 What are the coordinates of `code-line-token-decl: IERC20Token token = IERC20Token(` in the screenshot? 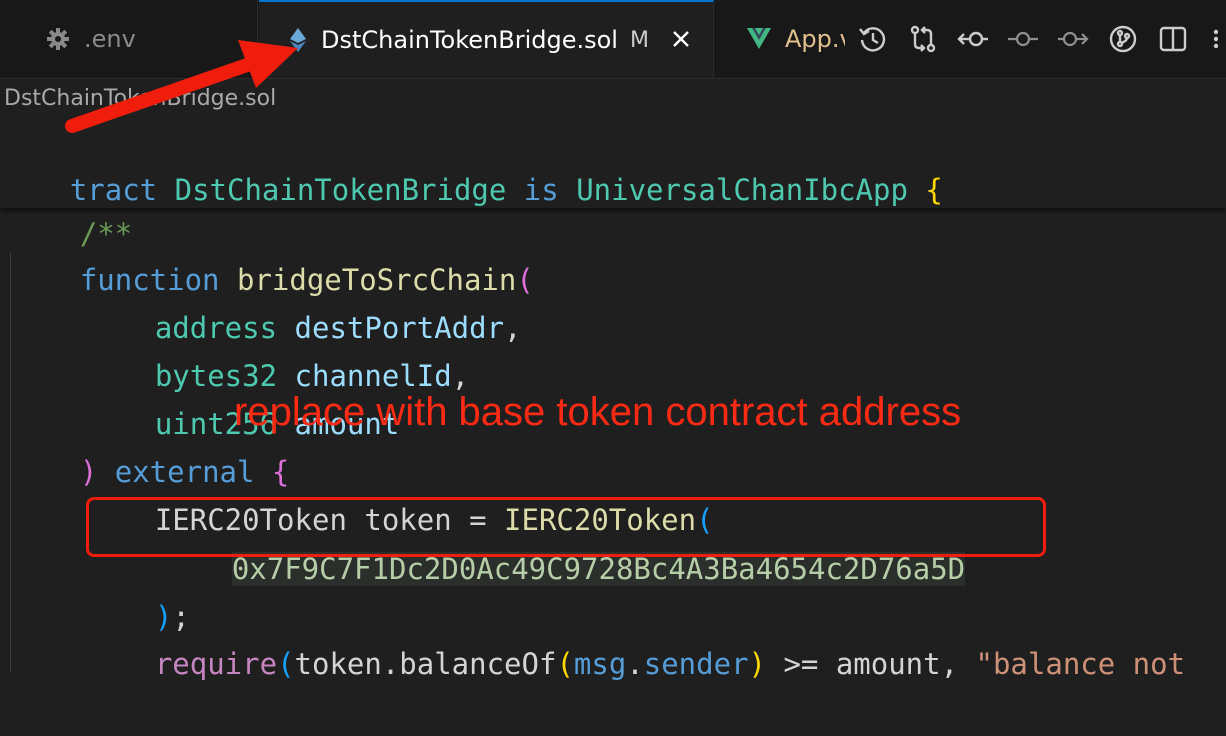 It's located at (434, 520).